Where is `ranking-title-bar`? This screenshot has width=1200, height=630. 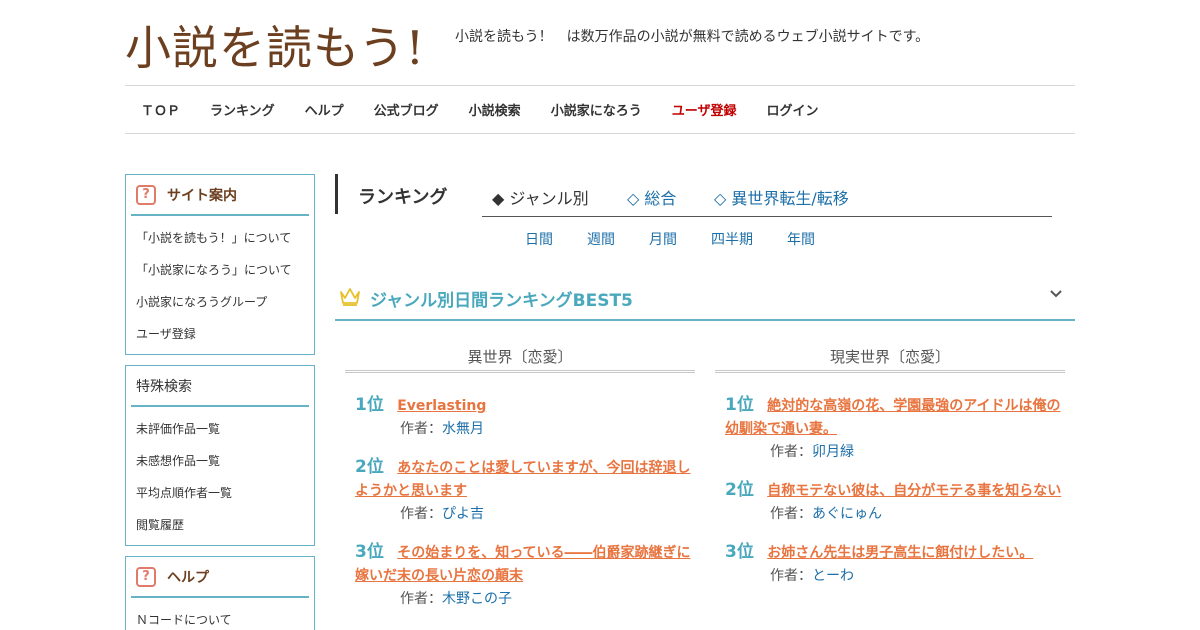
ranking-title-bar is located at coordinates (336, 194).